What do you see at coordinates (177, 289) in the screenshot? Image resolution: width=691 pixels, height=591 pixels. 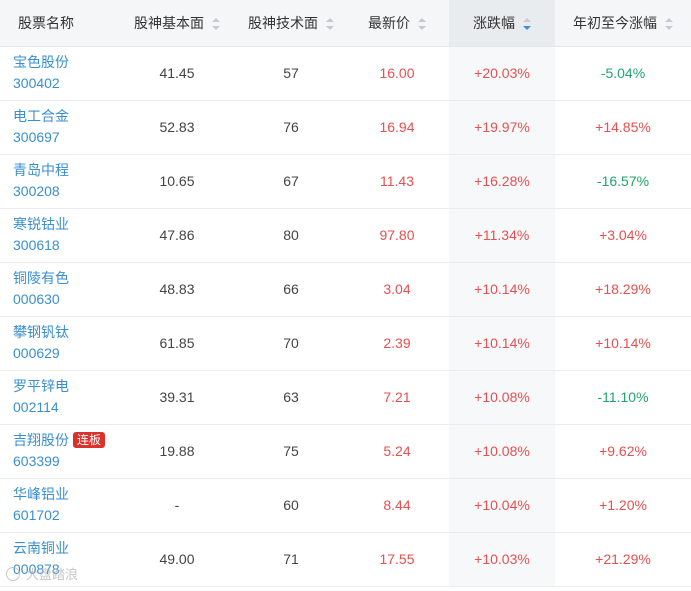 I see `fundamental-score: 48.83` at bounding box center [177, 289].